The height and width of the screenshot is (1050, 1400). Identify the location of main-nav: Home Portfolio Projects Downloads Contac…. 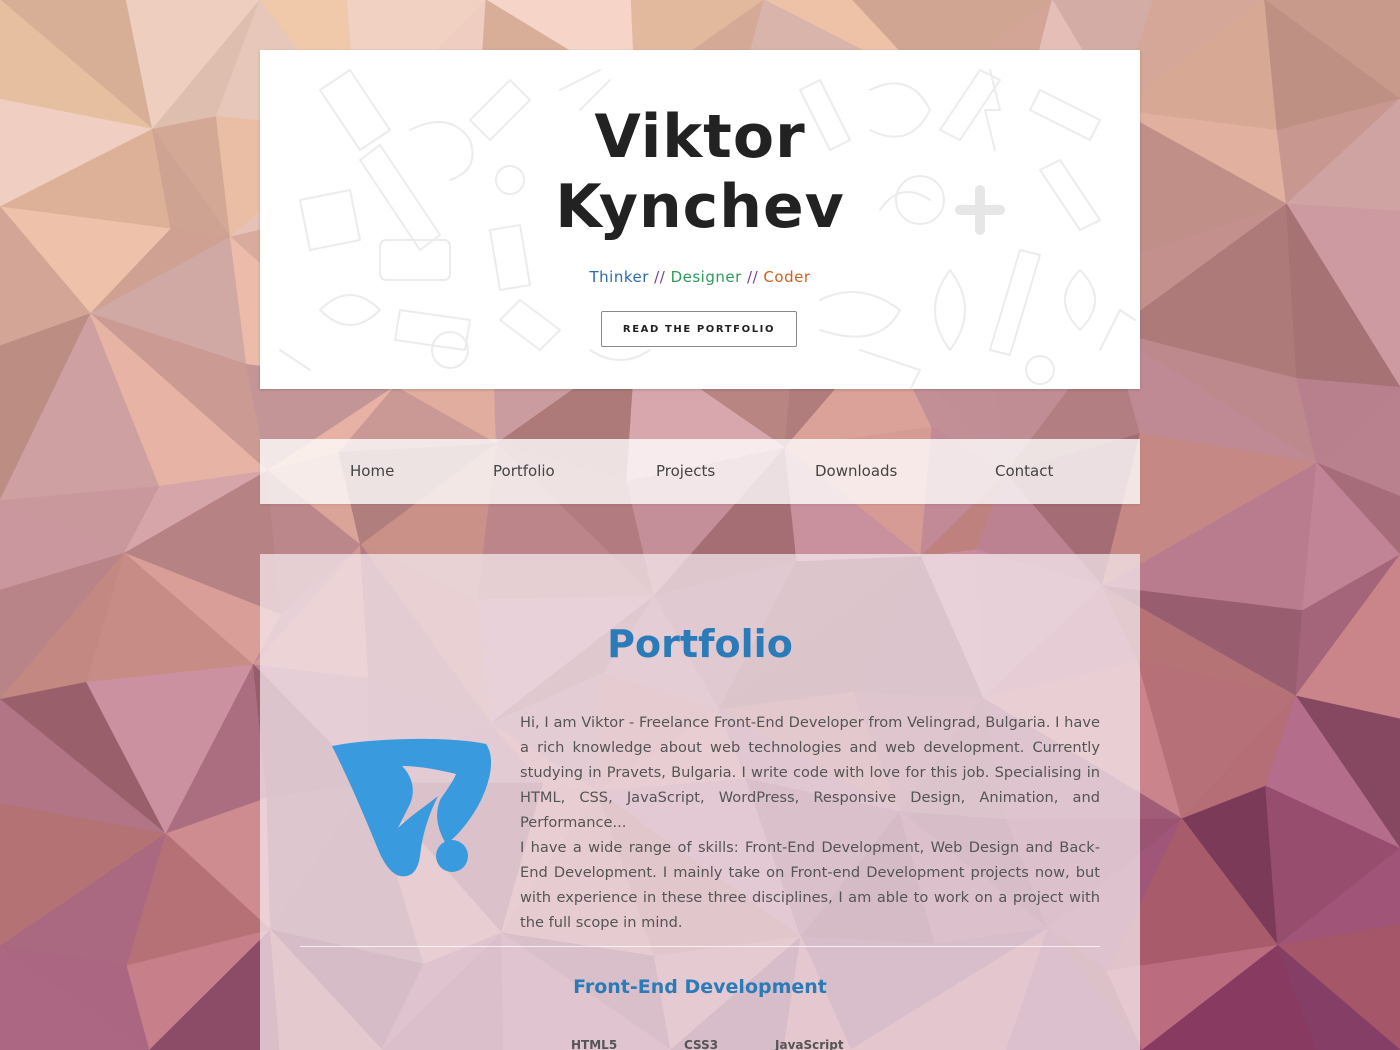
(700, 471).